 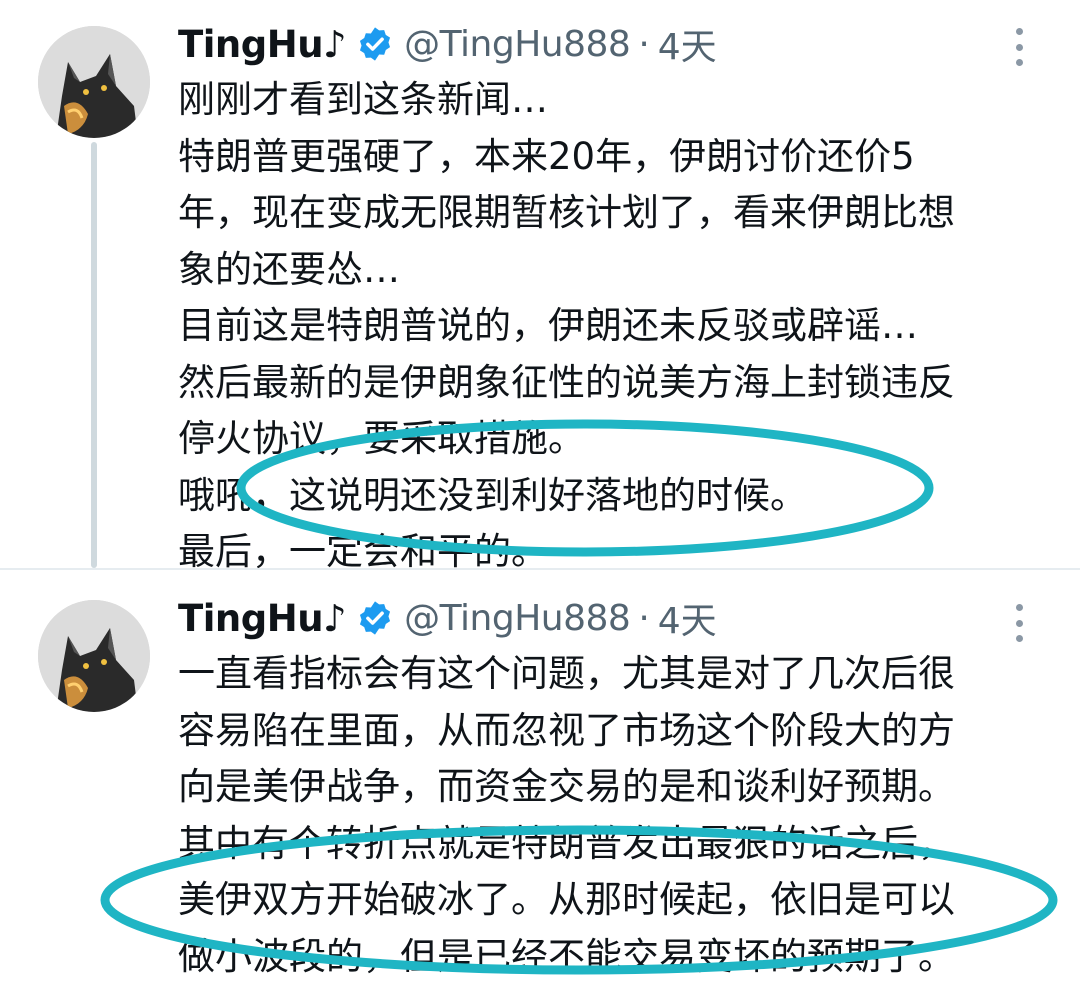 What do you see at coordinates (94, 355) in the screenshot?
I see `thread-line` at bounding box center [94, 355].